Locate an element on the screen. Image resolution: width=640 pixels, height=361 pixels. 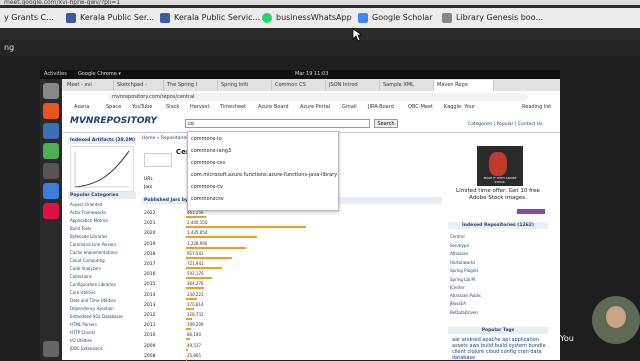
bm-space: Space is located at coordinates (113, 107).